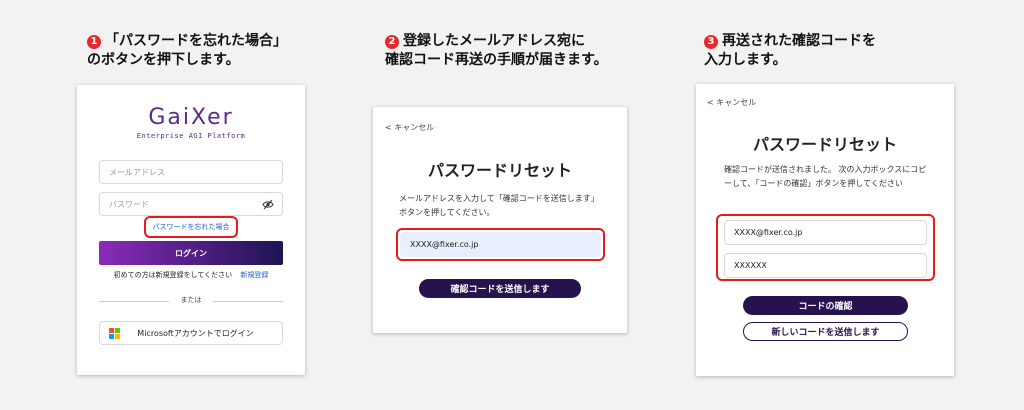 Image resolution: width=1024 pixels, height=410 pixels. Describe the element at coordinates (191, 204) in the screenshot. I see `password-field: パスワード` at that location.